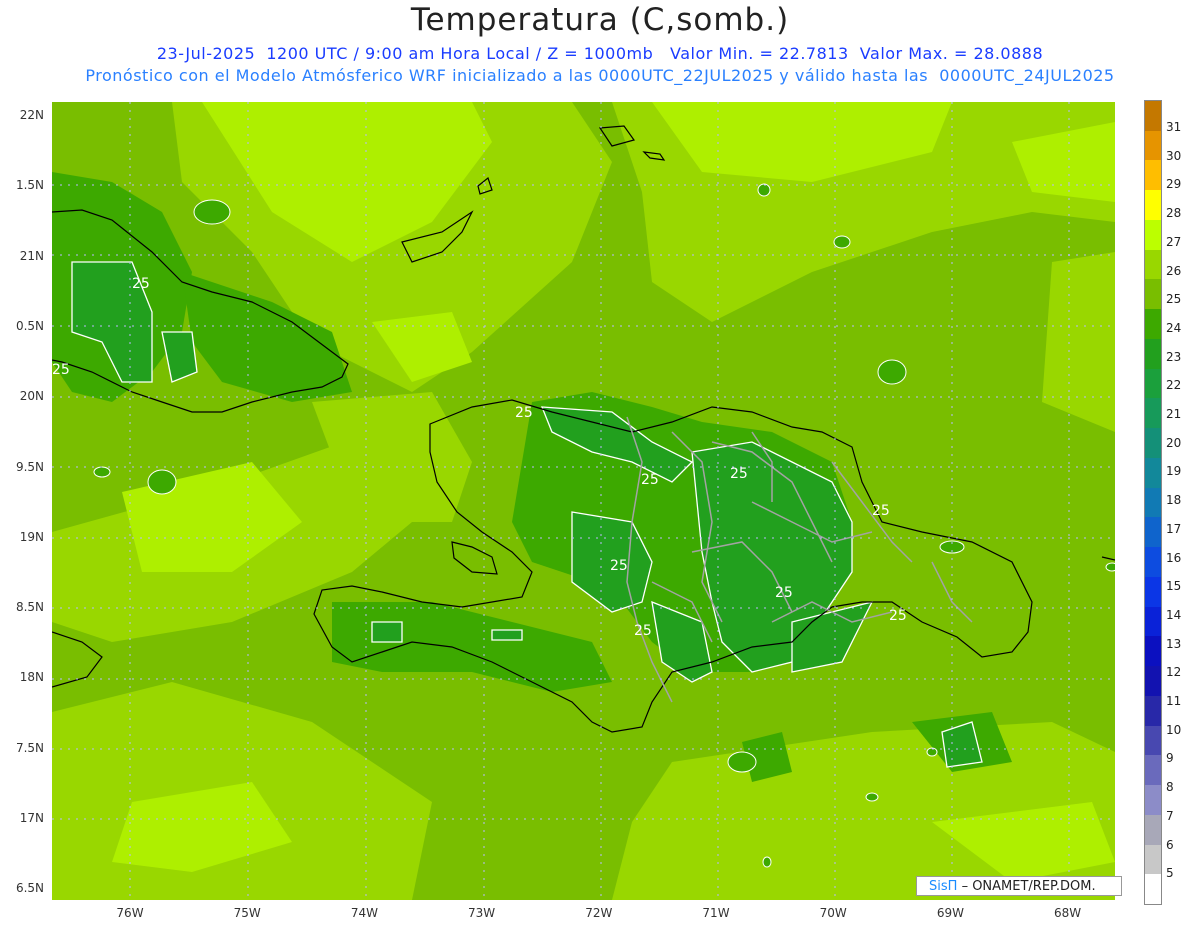 The image size is (1200, 927). What do you see at coordinates (1028, 886) in the screenshot?
I see `credit-org: – ONAMET/REP.DOM.` at bounding box center [1028, 886].